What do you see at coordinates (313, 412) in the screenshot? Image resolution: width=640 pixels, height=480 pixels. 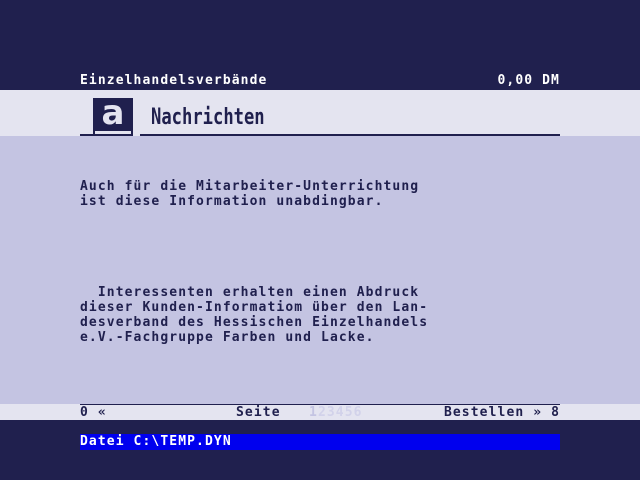 I see `current-page-number: 1` at bounding box center [313, 412].